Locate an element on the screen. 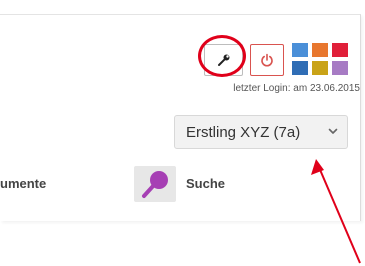 The width and height of the screenshot is (365, 266). app-tiles-button is located at coordinates (320, 59).